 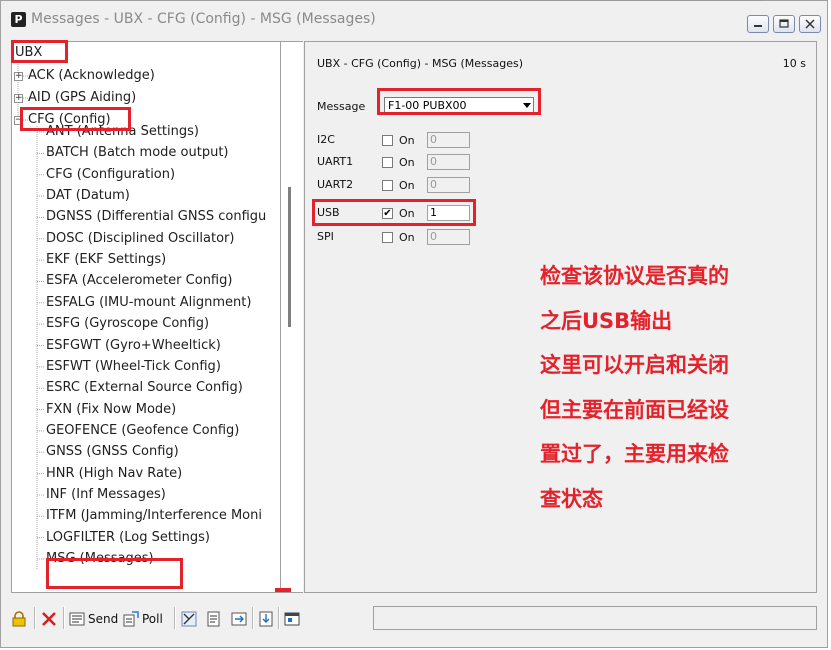 I want to click on tree-item-cfg-child: ESRC (External Source Config), so click(x=144, y=388).